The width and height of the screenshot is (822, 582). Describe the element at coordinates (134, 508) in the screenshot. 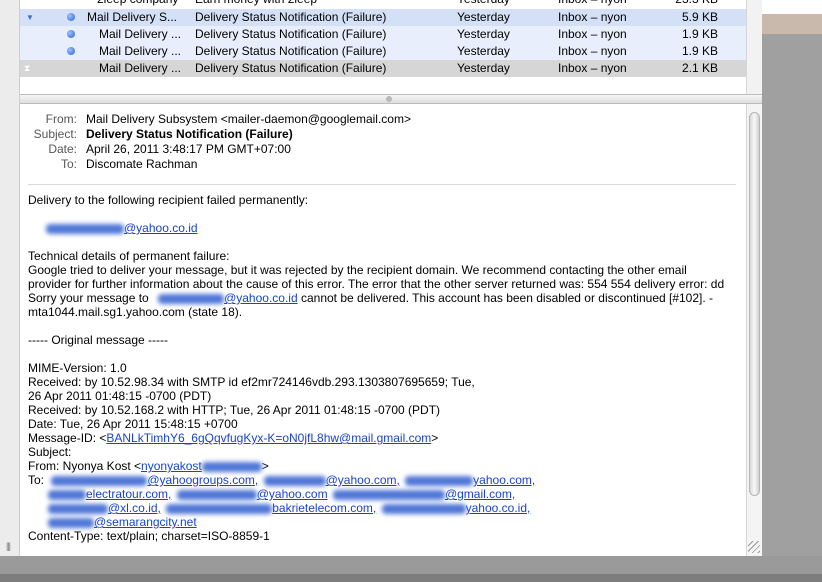

I see `recipient-link-text: @xl.co.id,` at that location.